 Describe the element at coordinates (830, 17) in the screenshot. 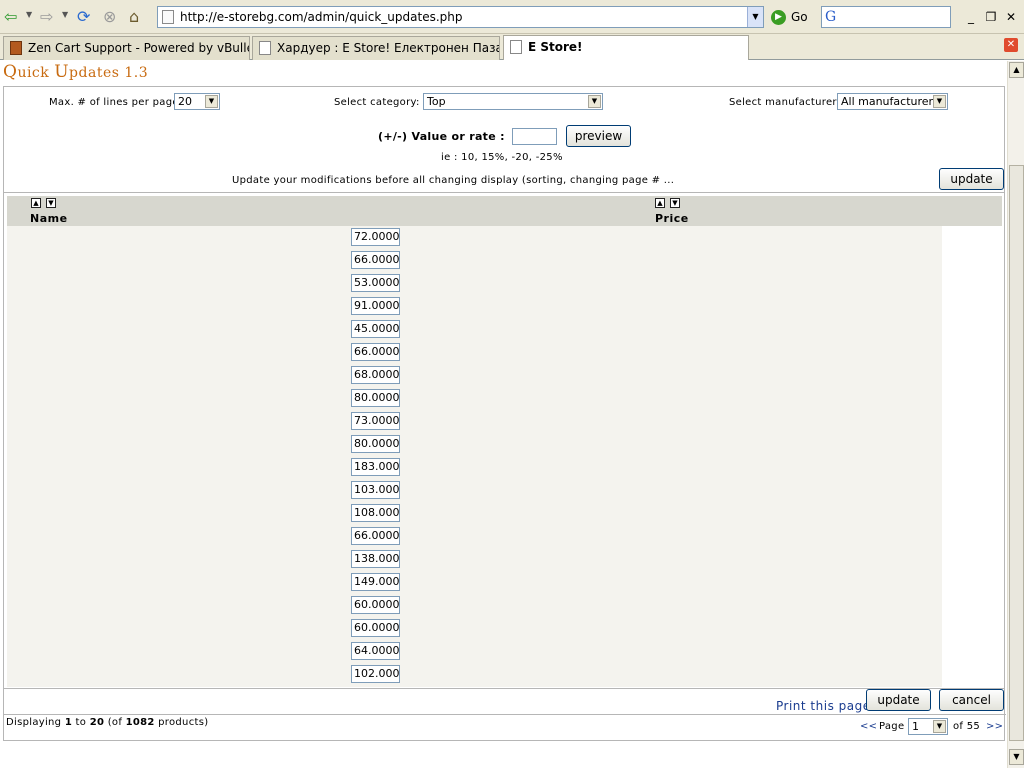

I see `google-search-icon: G` at that location.